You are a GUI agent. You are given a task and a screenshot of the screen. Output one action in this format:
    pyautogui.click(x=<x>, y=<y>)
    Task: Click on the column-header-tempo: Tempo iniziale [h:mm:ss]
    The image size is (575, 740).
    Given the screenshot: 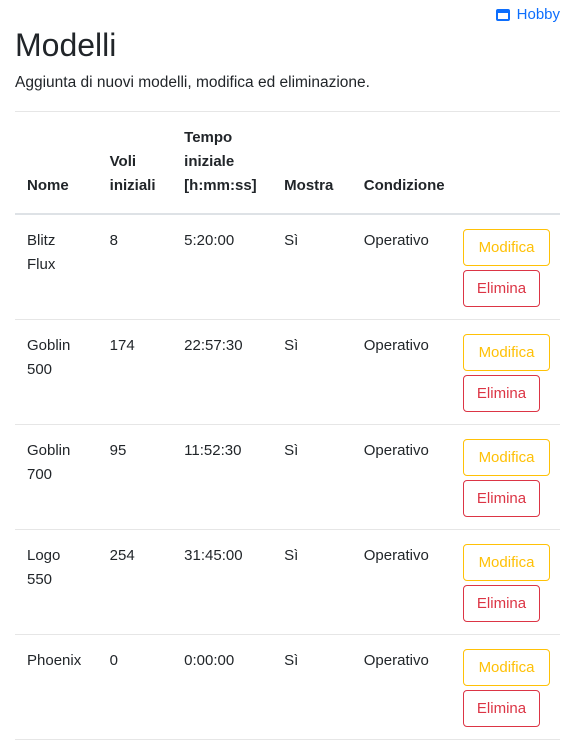 What is the action you would take?
    pyautogui.click(x=220, y=161)
    